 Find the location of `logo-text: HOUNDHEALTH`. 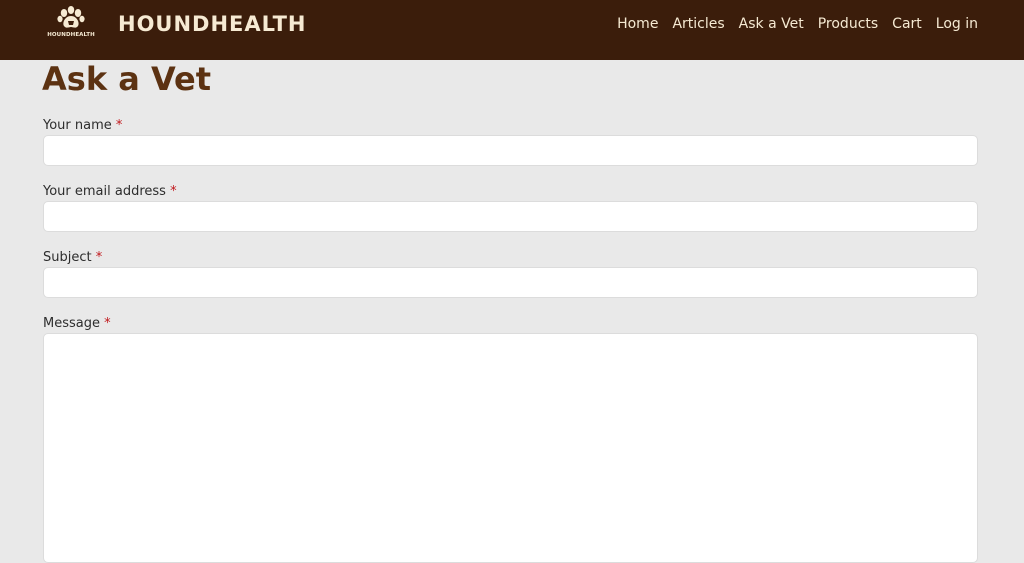

logo-text: HOUNDHEALTH is located at coordinates (71, 35).